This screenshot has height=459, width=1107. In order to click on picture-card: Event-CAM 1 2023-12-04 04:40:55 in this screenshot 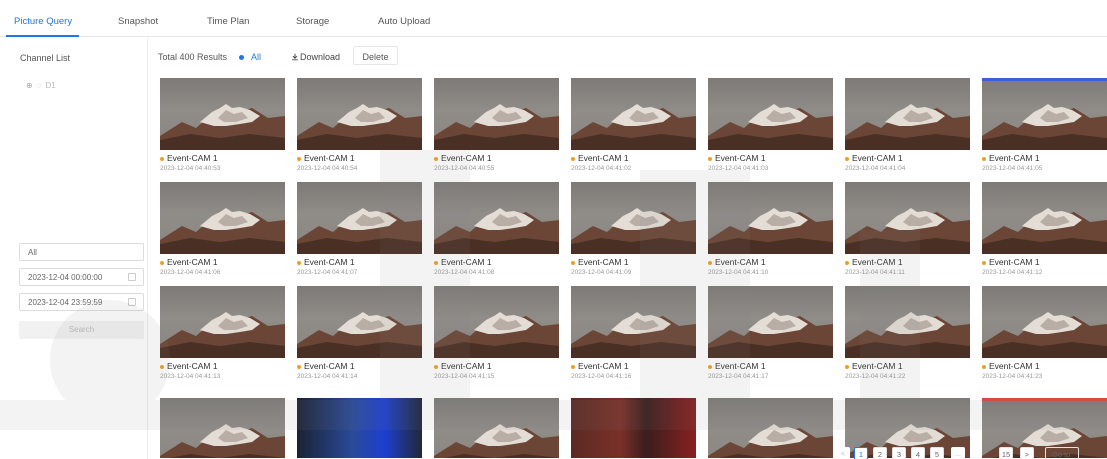, I will do `click(496, 128)`.